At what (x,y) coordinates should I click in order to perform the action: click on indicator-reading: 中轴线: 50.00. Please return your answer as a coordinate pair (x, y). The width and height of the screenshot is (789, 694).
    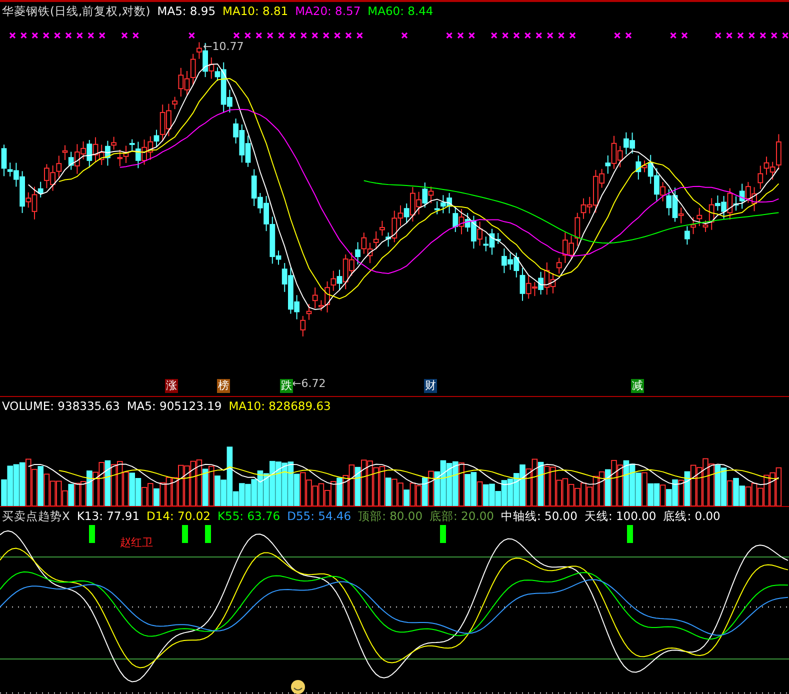
    Looking at the image, I should click on (539, 516).